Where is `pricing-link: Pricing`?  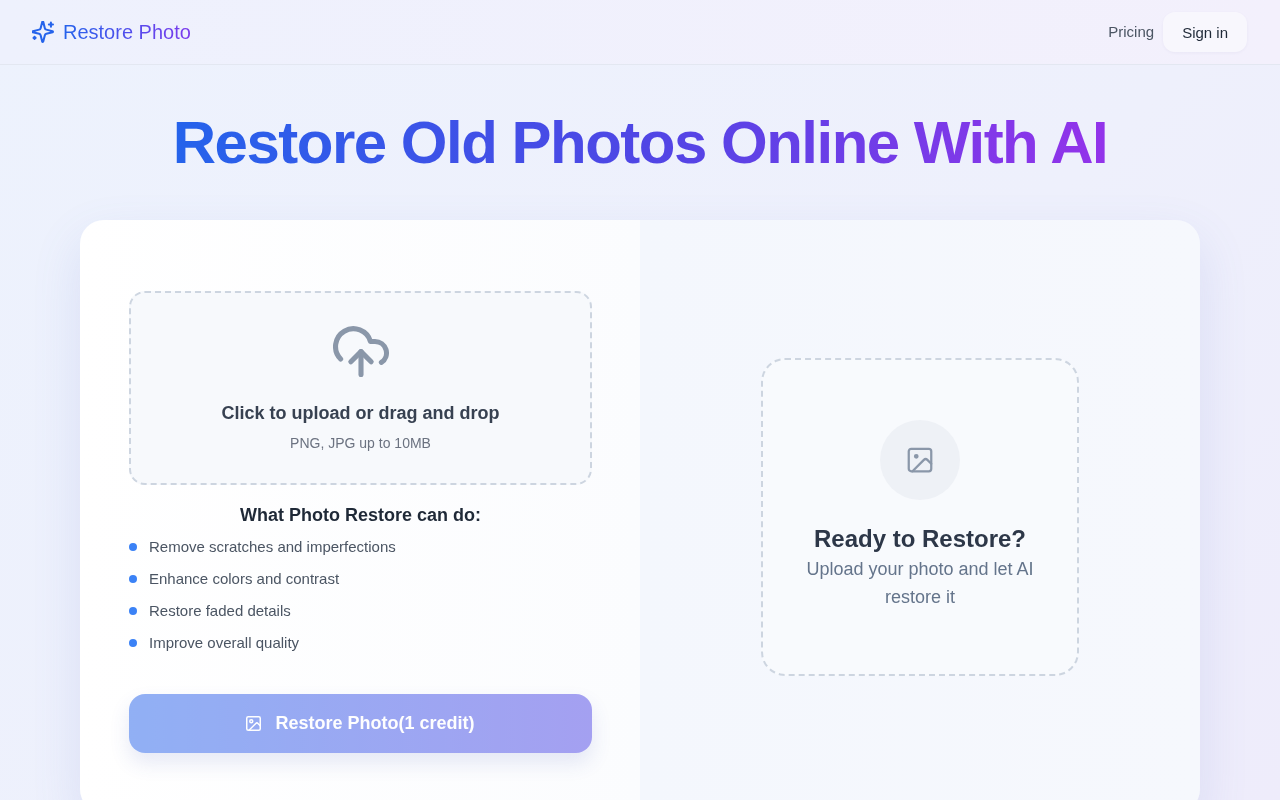 pricing-link: Pricing is located at coordinates (1131, 32).